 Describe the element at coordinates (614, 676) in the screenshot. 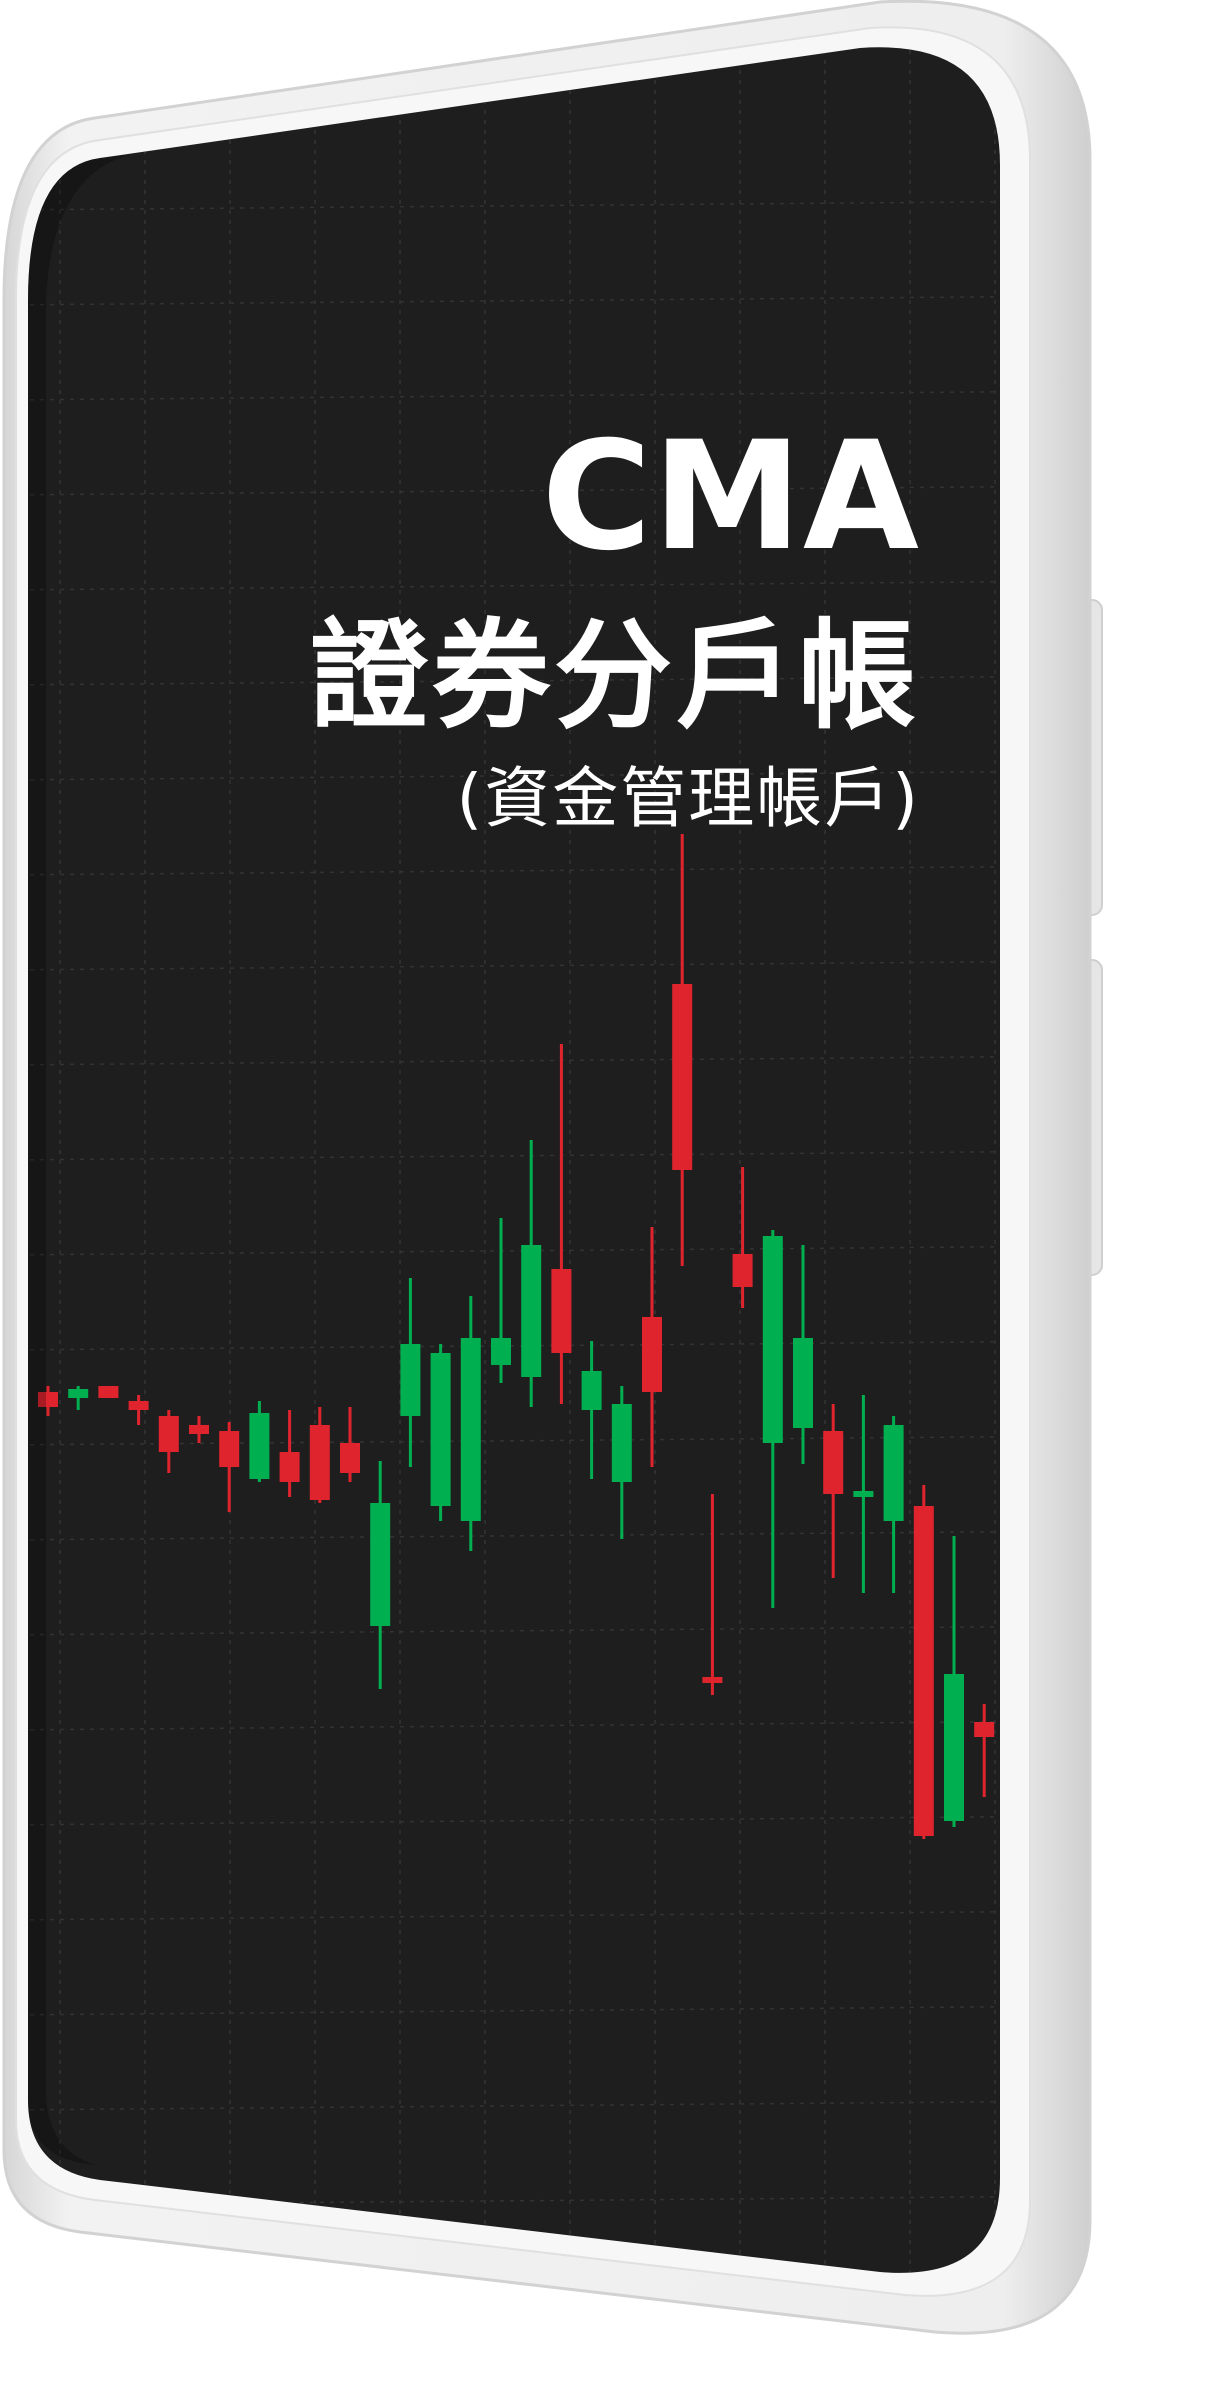

I see `promo-title-zh: 證券分戶帳` at that location.